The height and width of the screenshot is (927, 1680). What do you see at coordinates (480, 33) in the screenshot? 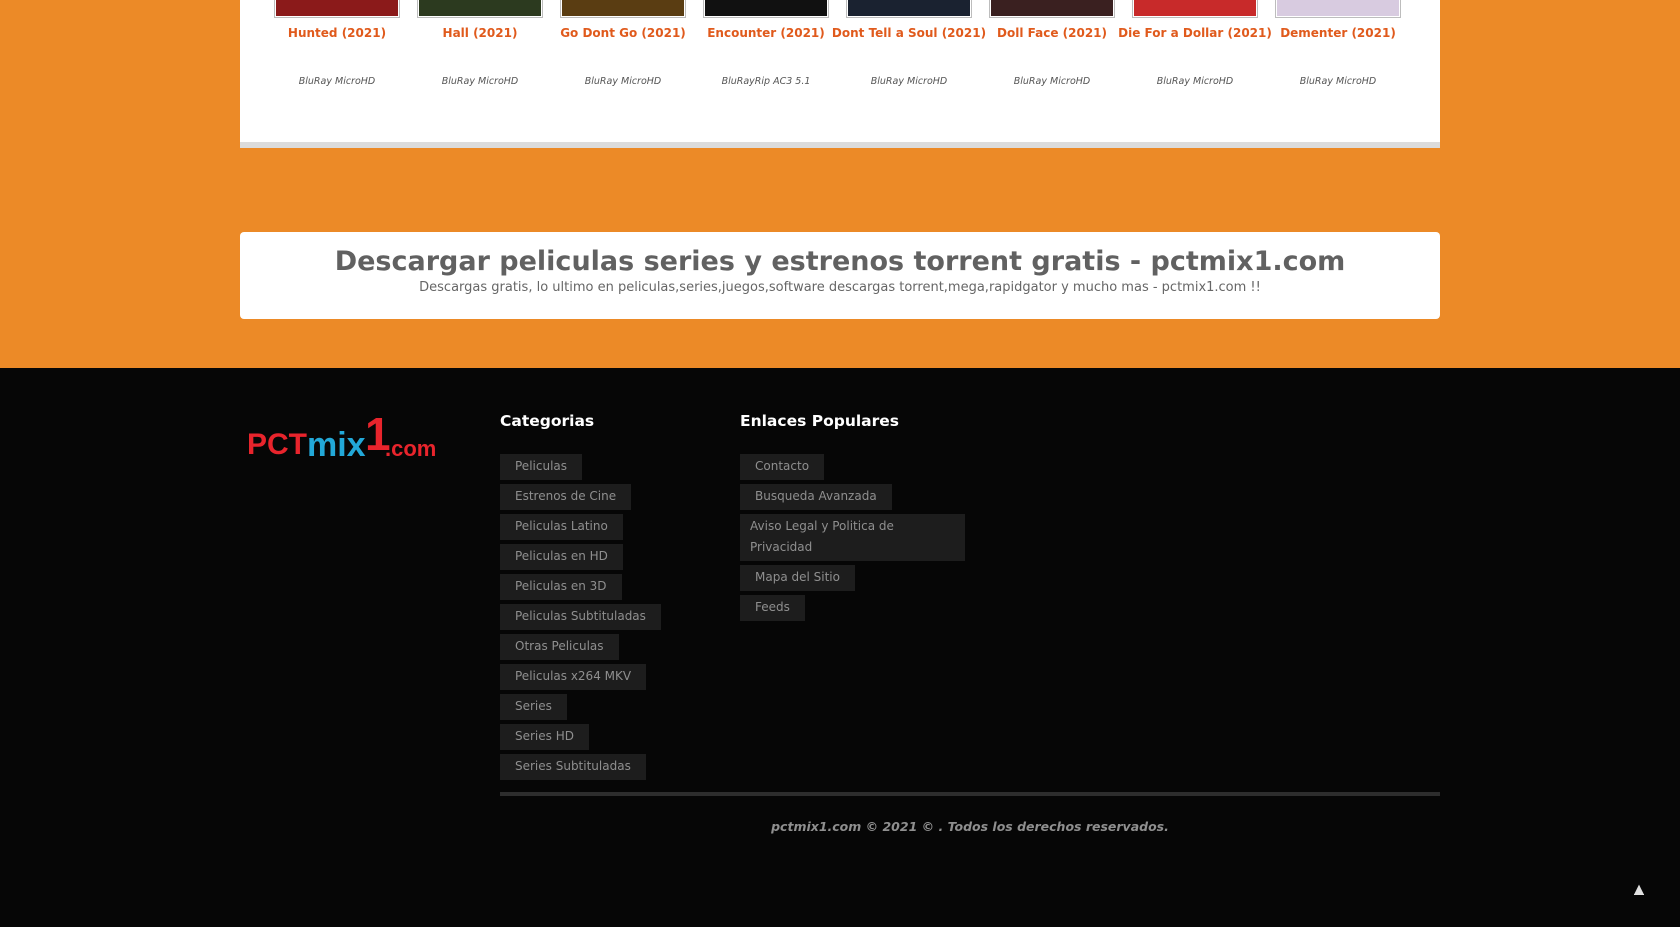
I see `movie-title-link: Hall (2021)` at bounding box center [480, 33].